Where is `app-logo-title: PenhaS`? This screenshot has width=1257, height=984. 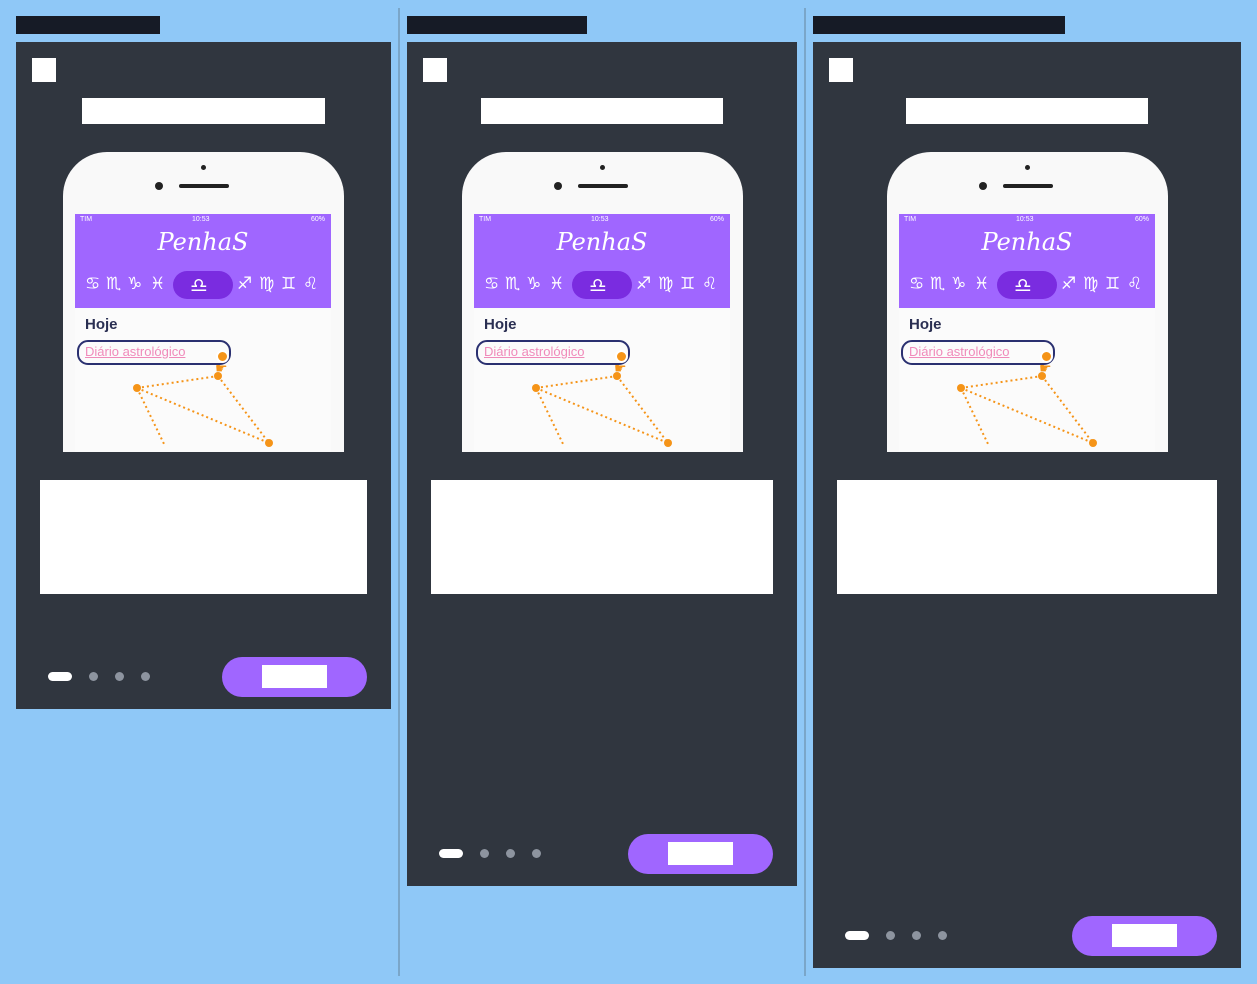 app-logo-title: PenhaS is located at coordinates (602, 242).